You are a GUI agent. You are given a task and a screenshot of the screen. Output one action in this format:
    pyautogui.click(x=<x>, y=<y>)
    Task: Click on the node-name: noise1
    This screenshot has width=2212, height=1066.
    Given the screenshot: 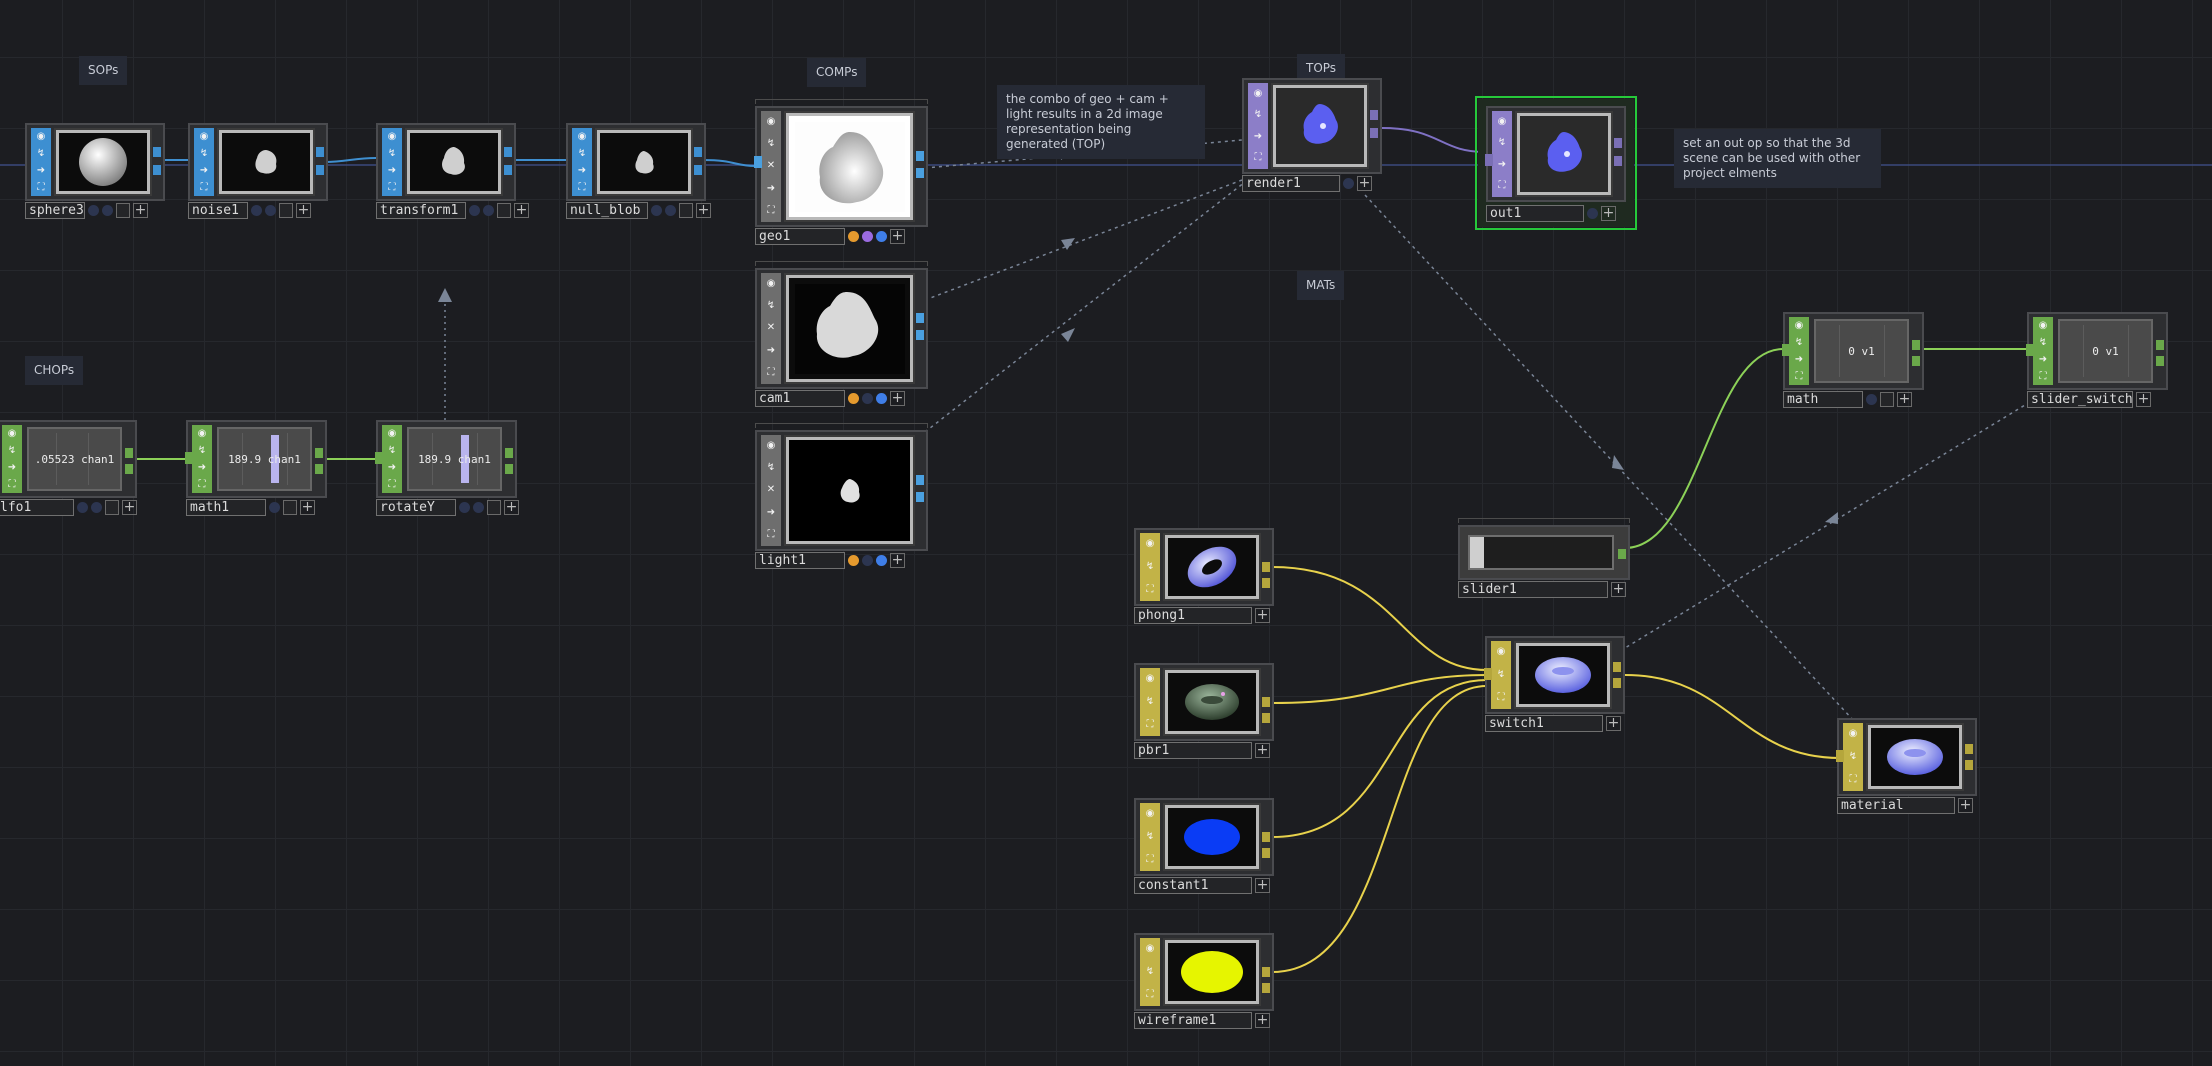 What is the action you would take?
    pyautogui.click(x=218, y=210)
    